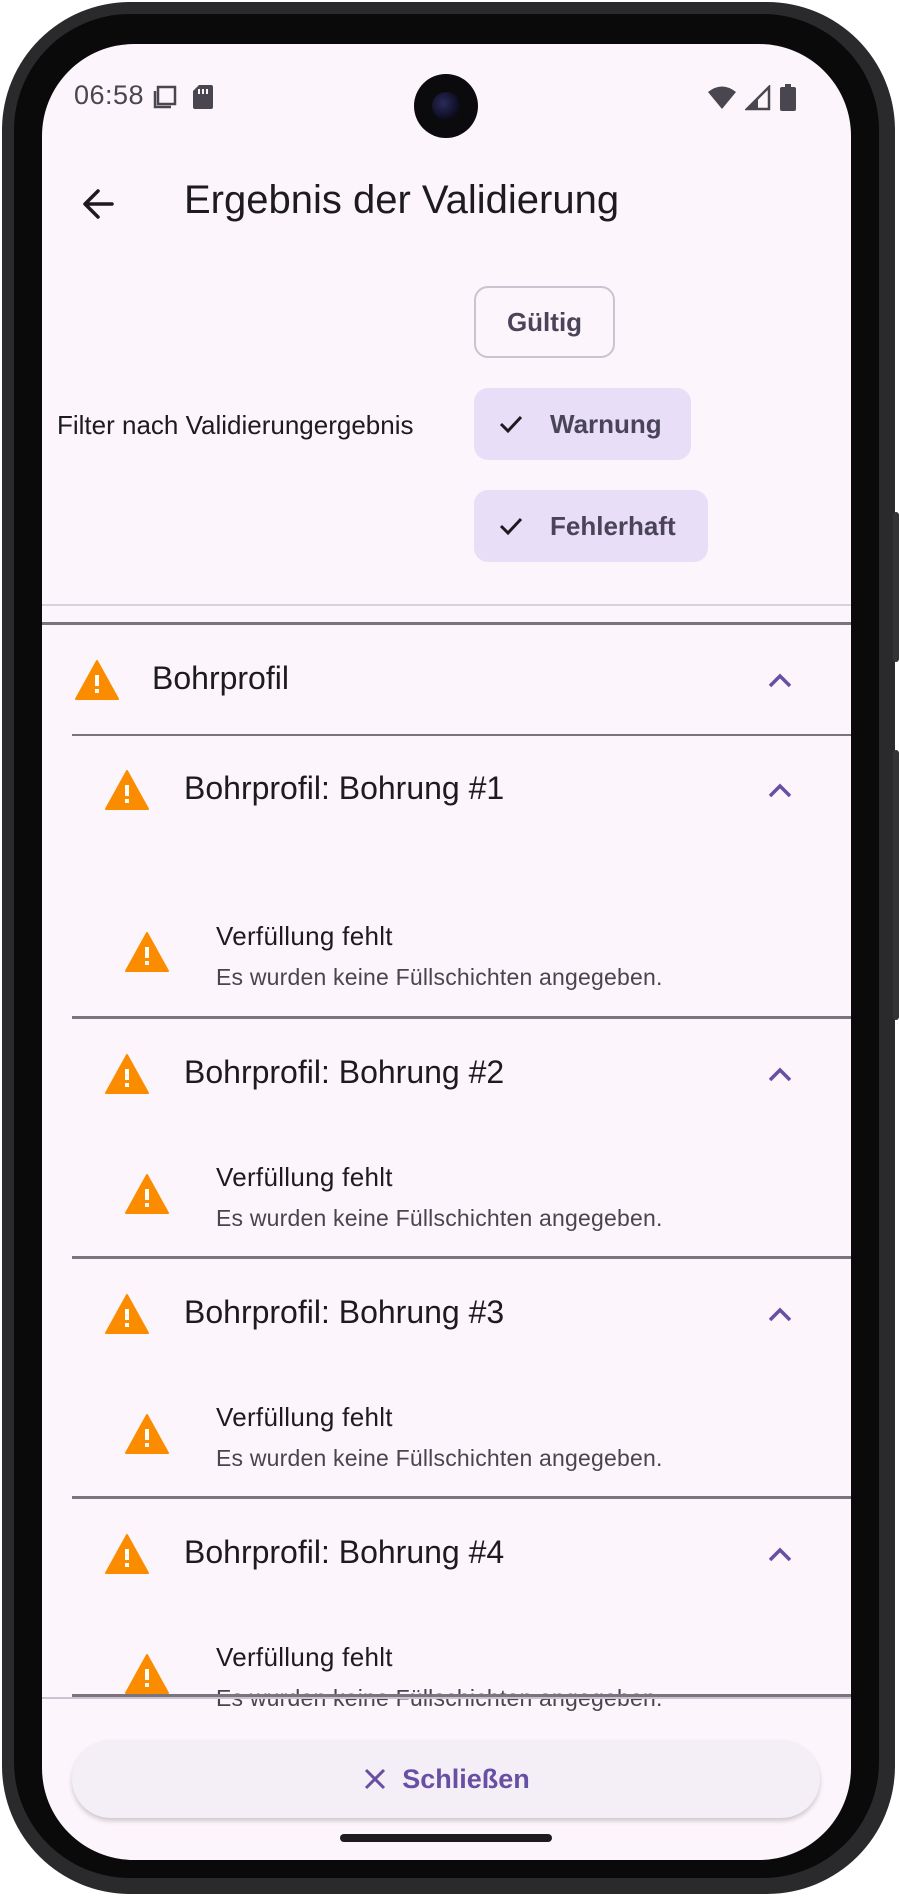 This screenshot has height=1898, width=899. What do you see at coordinates (446, 605) in the screenshot?
I see `filter-divider` at bounding box center [446, 605].